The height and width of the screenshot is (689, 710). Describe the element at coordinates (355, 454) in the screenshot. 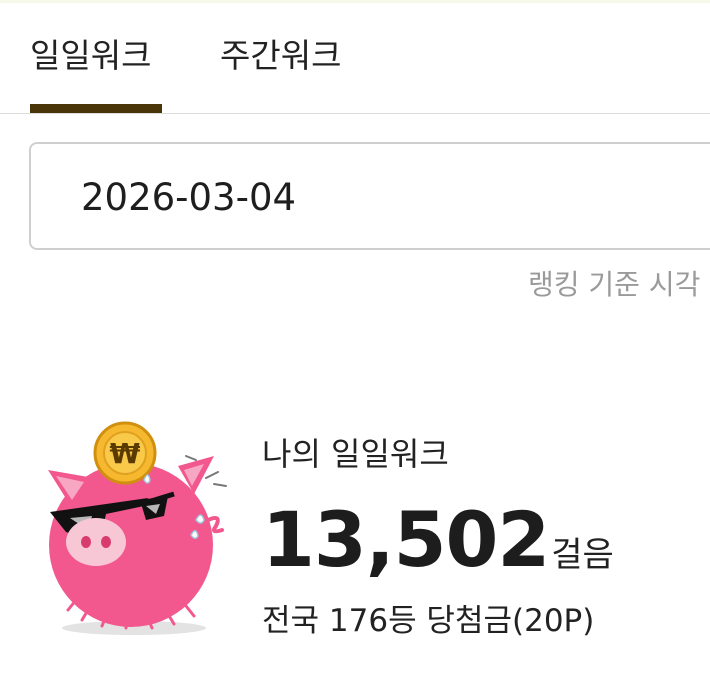

I see `my-daily-walk-title: 나의 일일워크` at that location.